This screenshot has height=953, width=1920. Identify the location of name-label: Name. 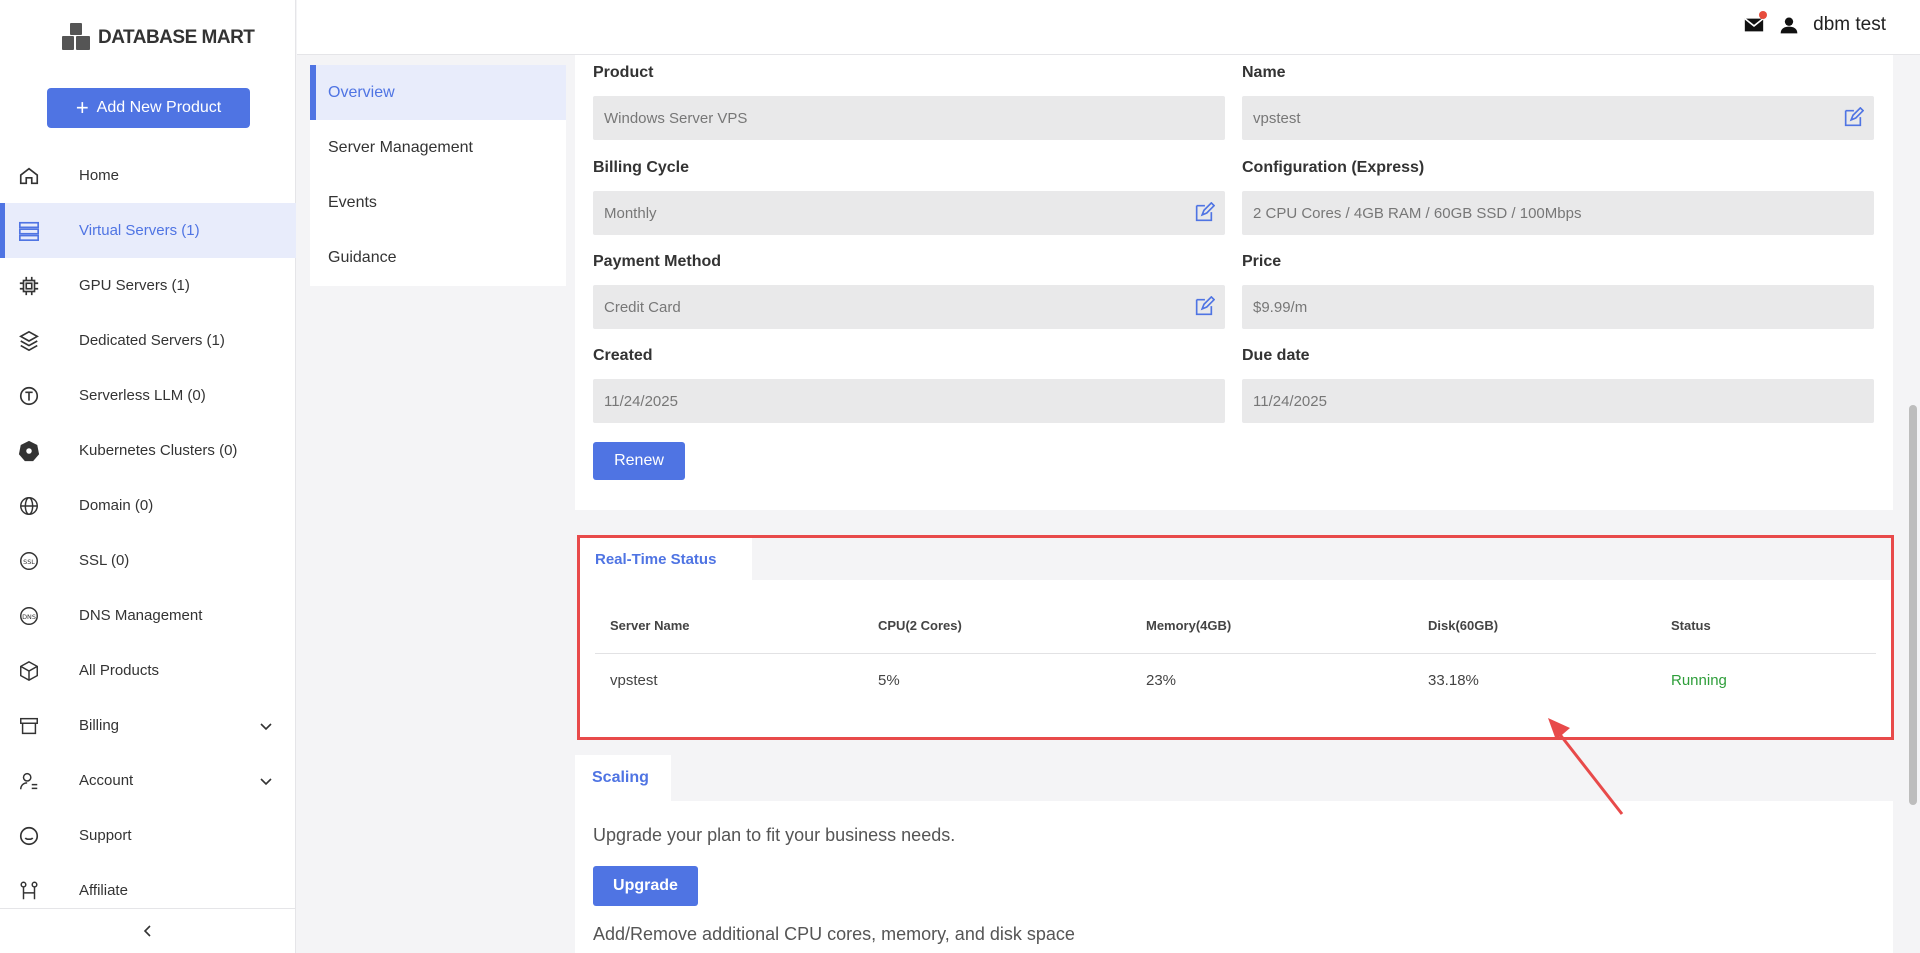
(1264, 72).